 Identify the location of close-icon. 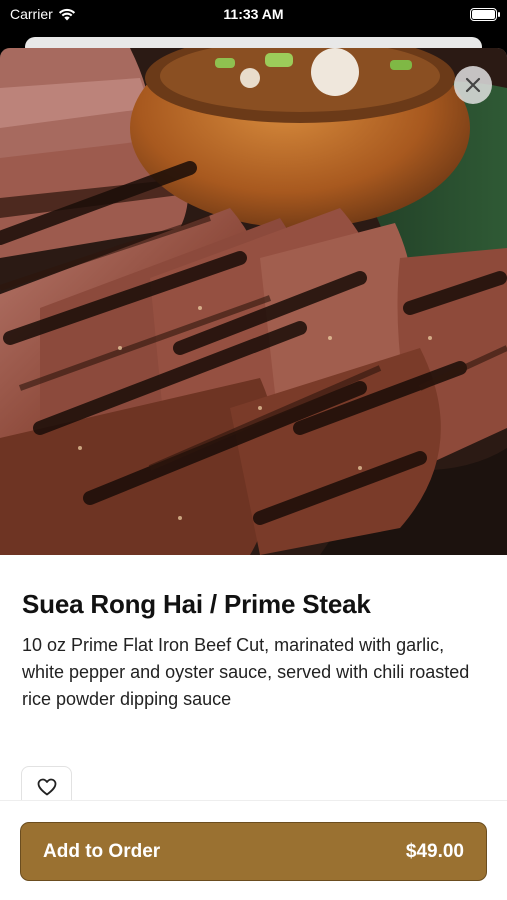
(473, 85).